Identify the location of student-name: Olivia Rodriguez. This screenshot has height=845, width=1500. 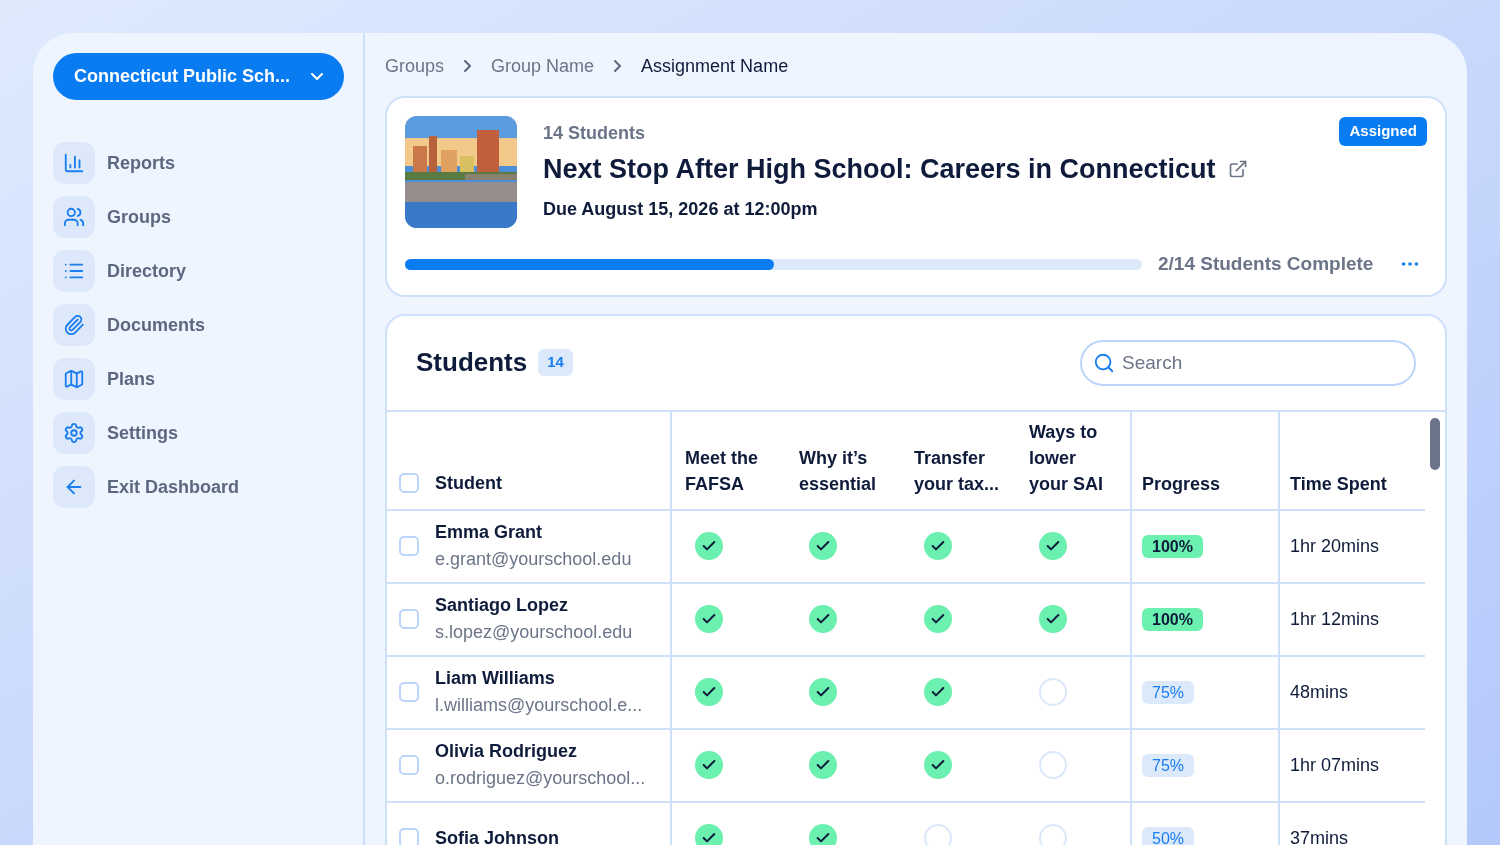
(507, 751).